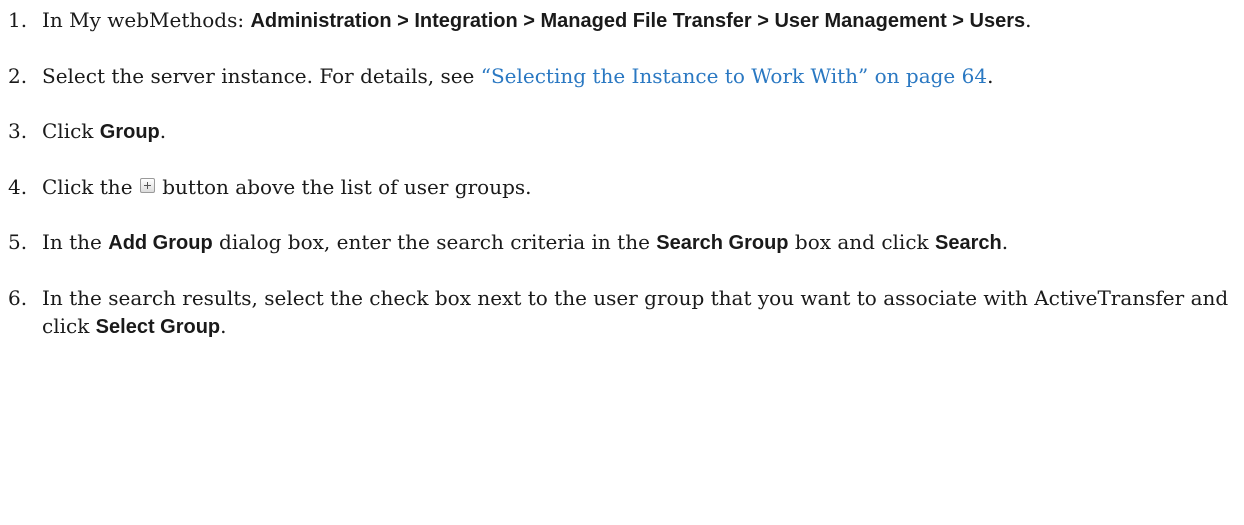 The image size is (1244, 525). Describe the element at coordinates (75, 242) in the screenshot. I see `step-text: In the` at that location.